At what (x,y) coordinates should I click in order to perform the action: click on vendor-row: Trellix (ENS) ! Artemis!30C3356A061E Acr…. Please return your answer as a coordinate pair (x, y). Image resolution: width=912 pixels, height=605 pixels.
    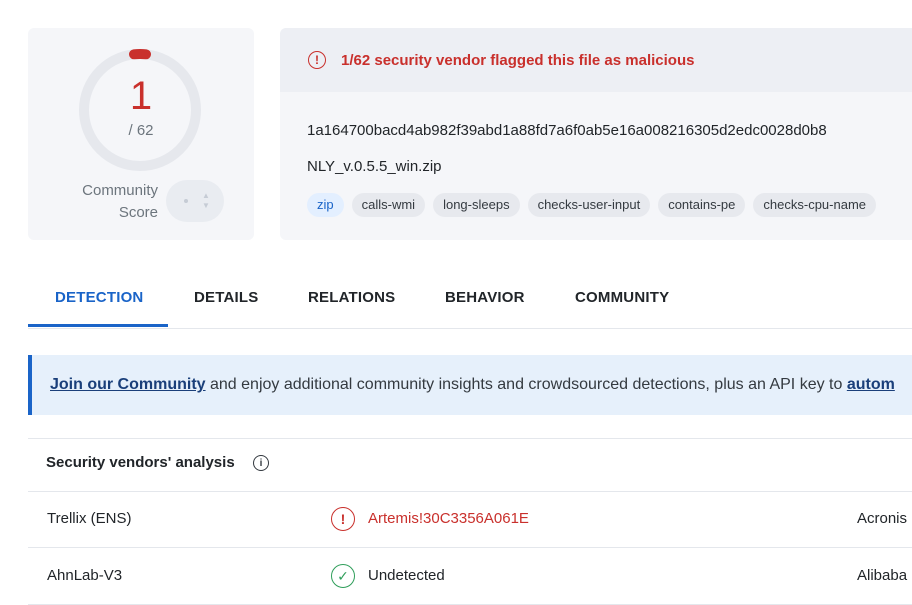
    Looking at the image, I should click on (470, 519).